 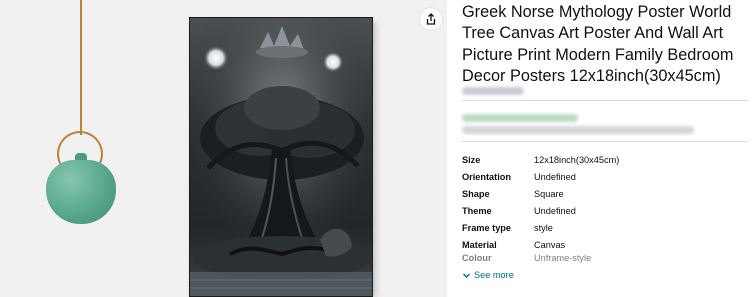 I want to click on spec-value: Canvas, so click(x=550, y=244).